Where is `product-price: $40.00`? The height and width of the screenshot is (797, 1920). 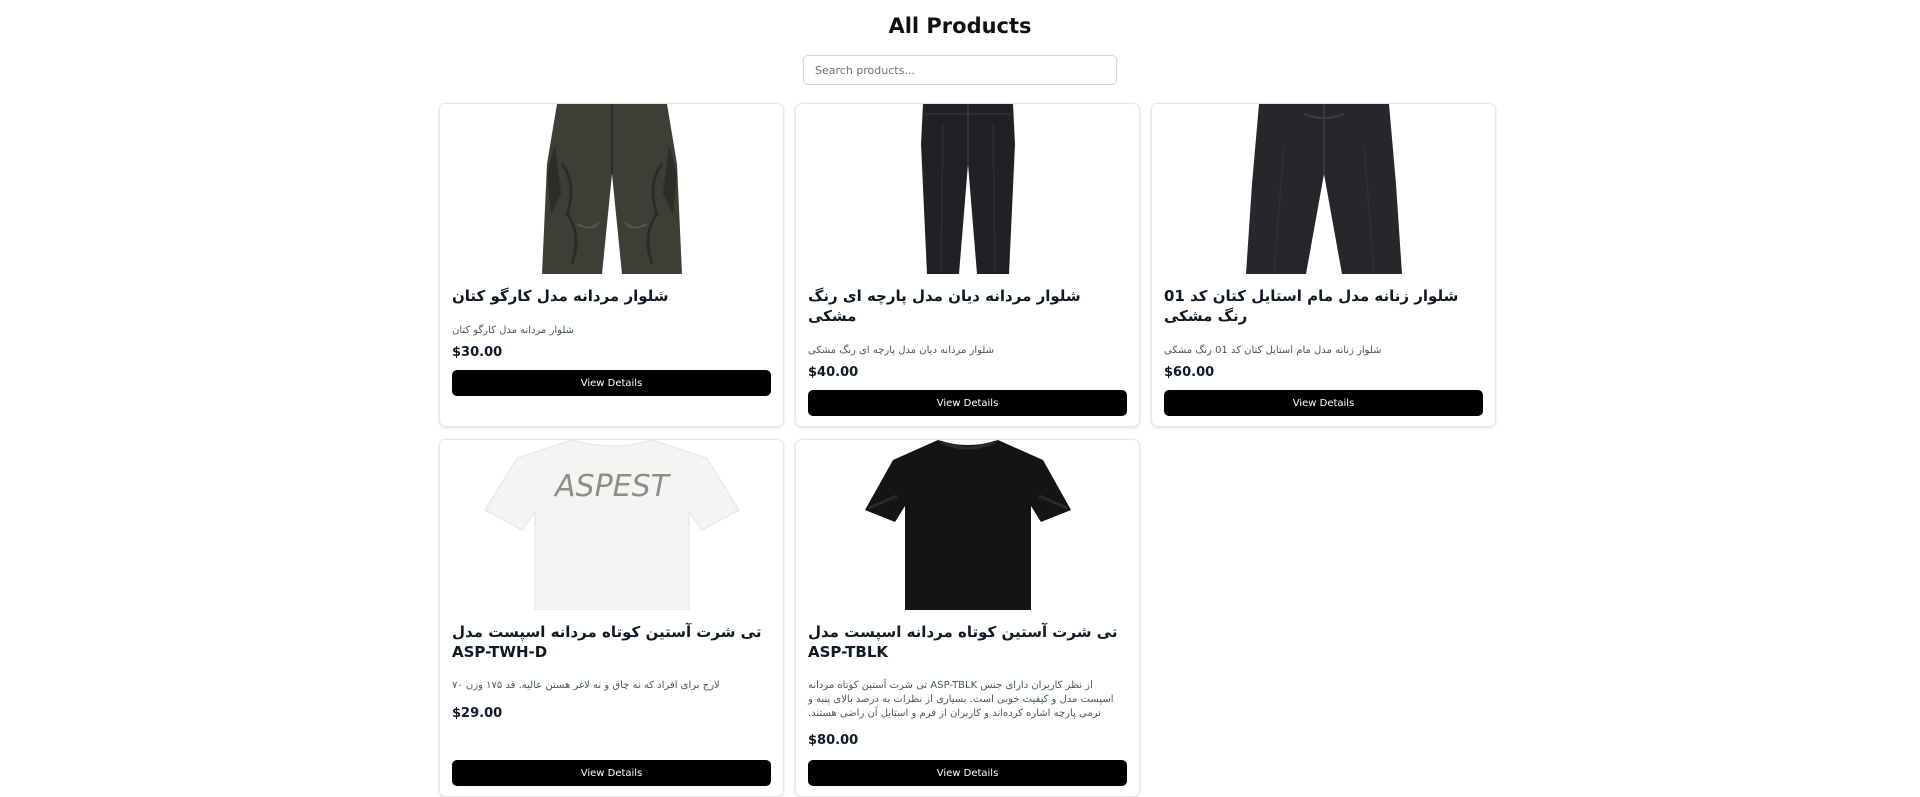 product-price: $40.00 is located at coordinates (833, 372).